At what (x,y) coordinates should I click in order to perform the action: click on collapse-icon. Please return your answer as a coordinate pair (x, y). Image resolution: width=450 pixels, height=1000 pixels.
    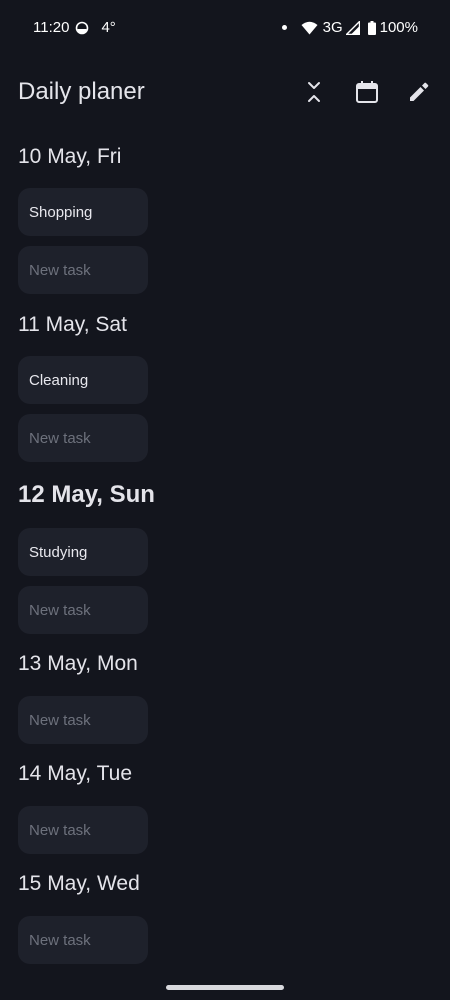
    Looking at the image, I should click on (314, 92).